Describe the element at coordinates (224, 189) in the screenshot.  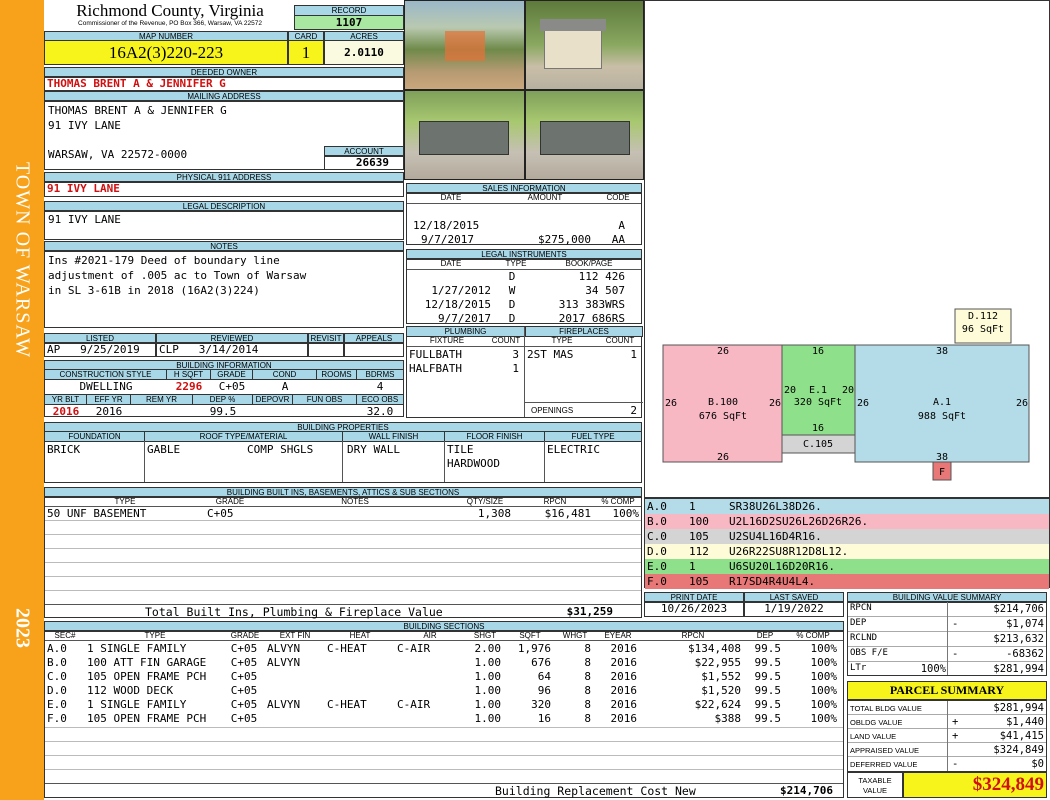
I see `physical-address: 91 IVY LANE` at that location.